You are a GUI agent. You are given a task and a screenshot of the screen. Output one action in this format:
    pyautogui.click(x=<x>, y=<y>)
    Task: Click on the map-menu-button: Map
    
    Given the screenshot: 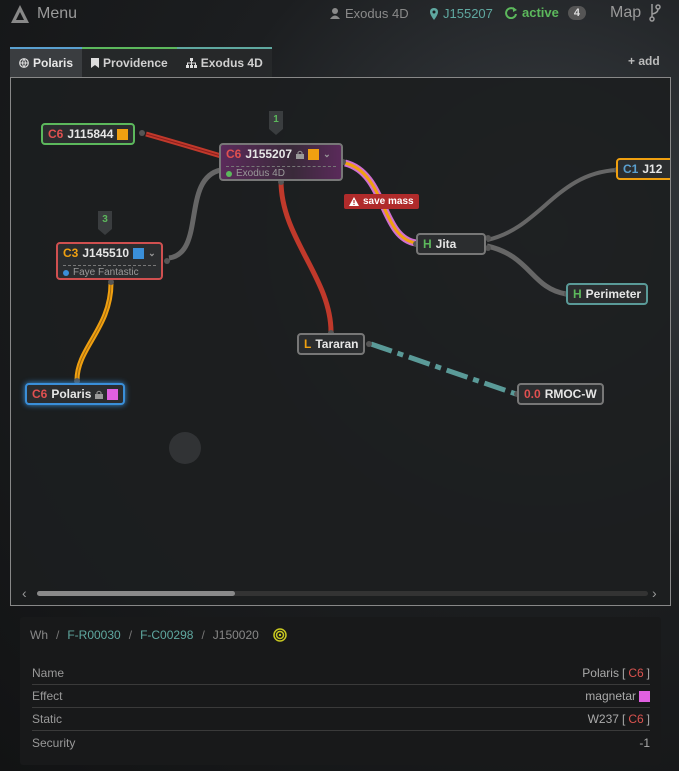 What is the action you would take?
    pyautogui.click(x=635, y=13)
    